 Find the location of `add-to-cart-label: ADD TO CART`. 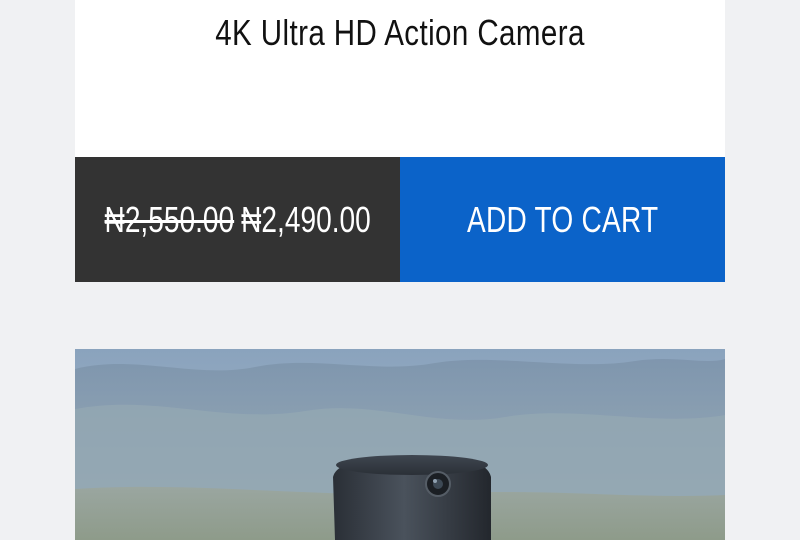

add-to-cart-label: ADD TO CART is located at coordinates (562, 219).